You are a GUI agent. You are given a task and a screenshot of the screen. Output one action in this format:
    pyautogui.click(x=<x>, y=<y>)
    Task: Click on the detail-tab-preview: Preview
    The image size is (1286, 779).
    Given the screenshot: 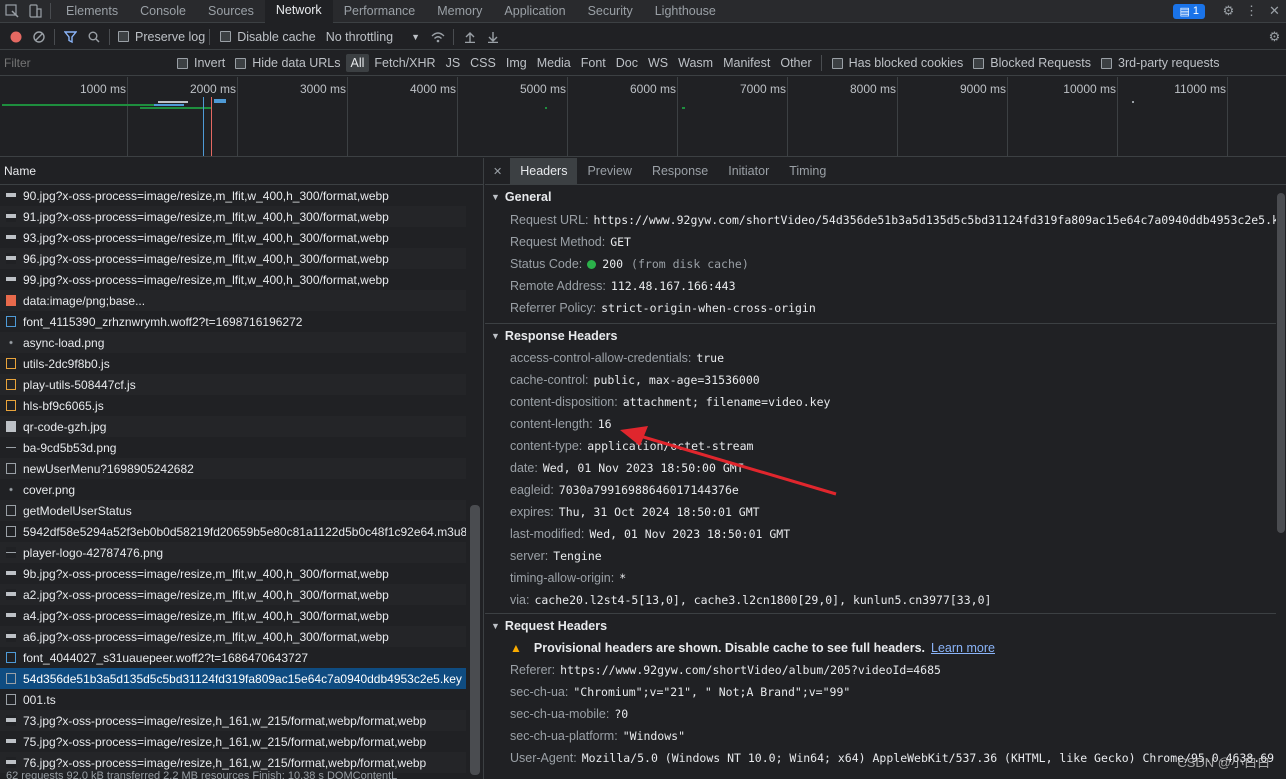 What is the action you would take?
    pyautogui.click(x=609, y=171)
    